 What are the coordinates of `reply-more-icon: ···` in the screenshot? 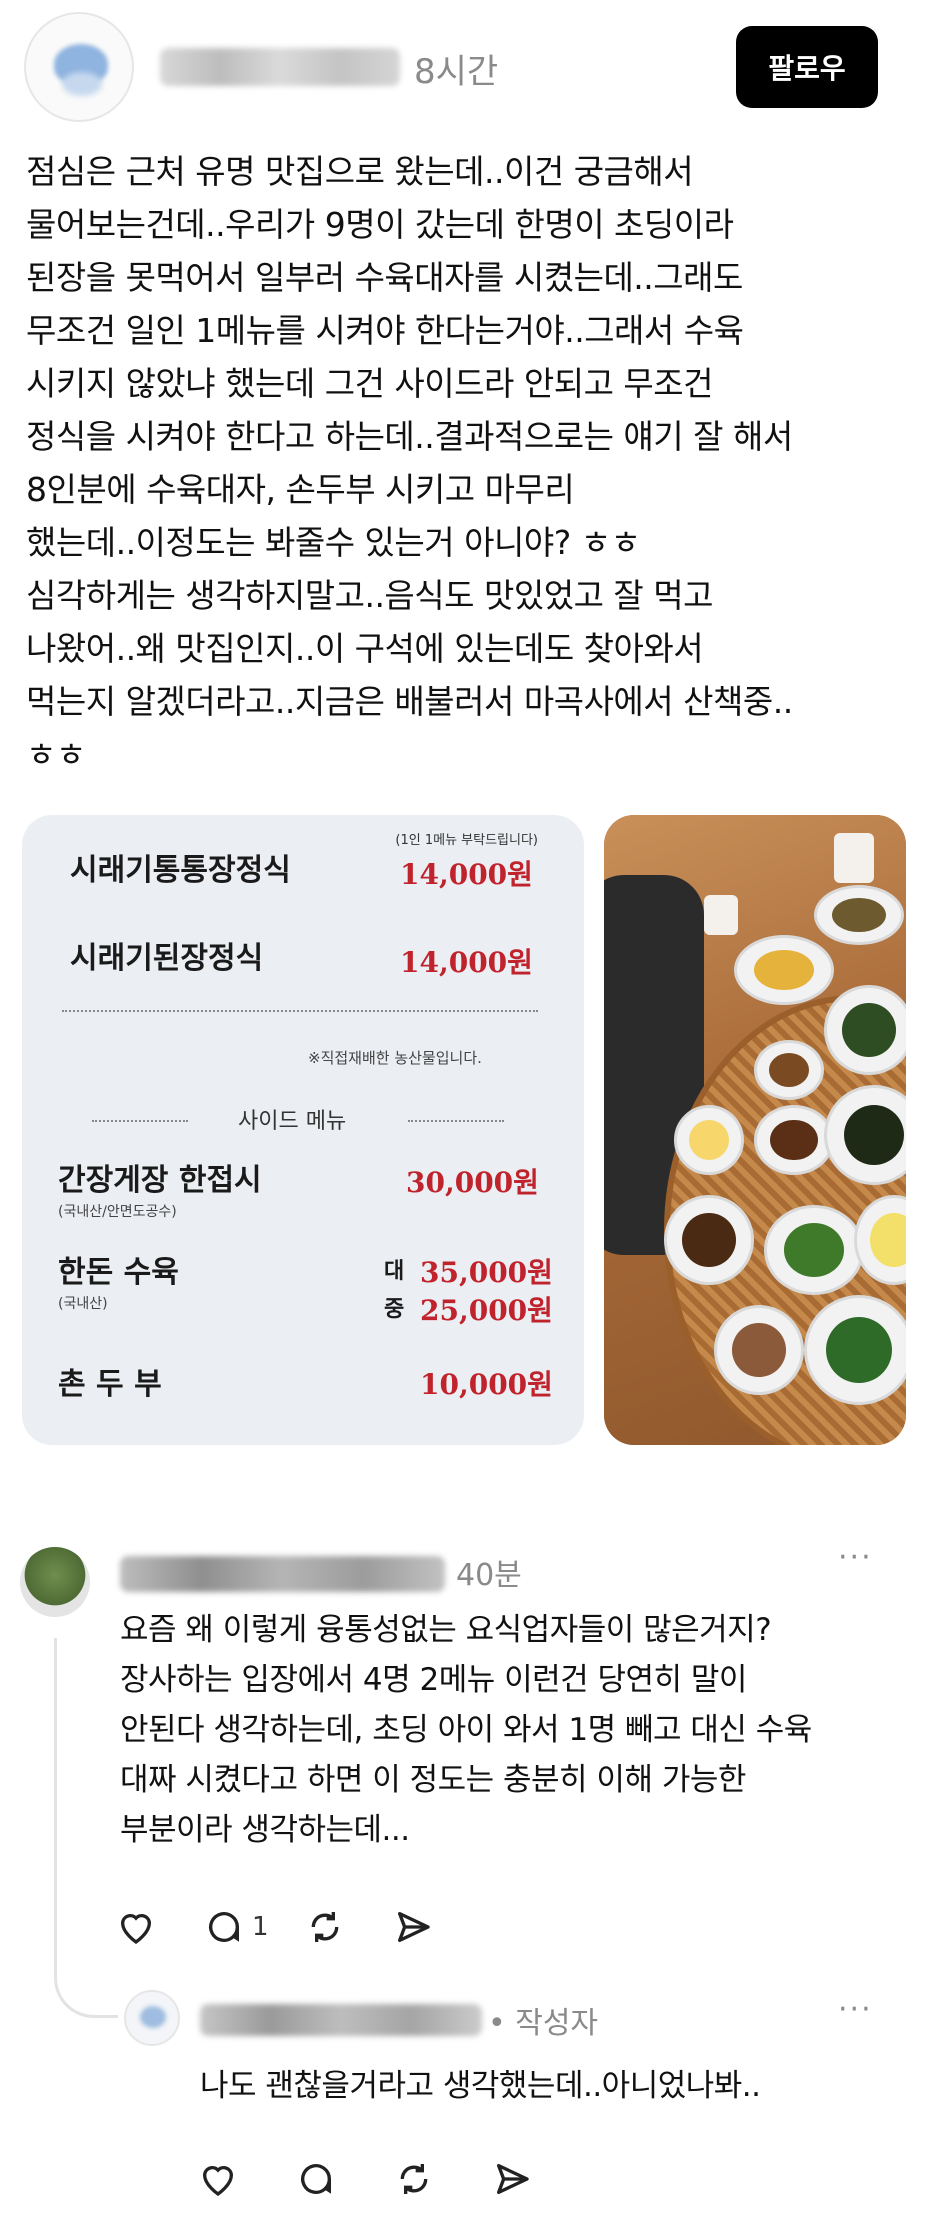 It's located at (855, 2009).